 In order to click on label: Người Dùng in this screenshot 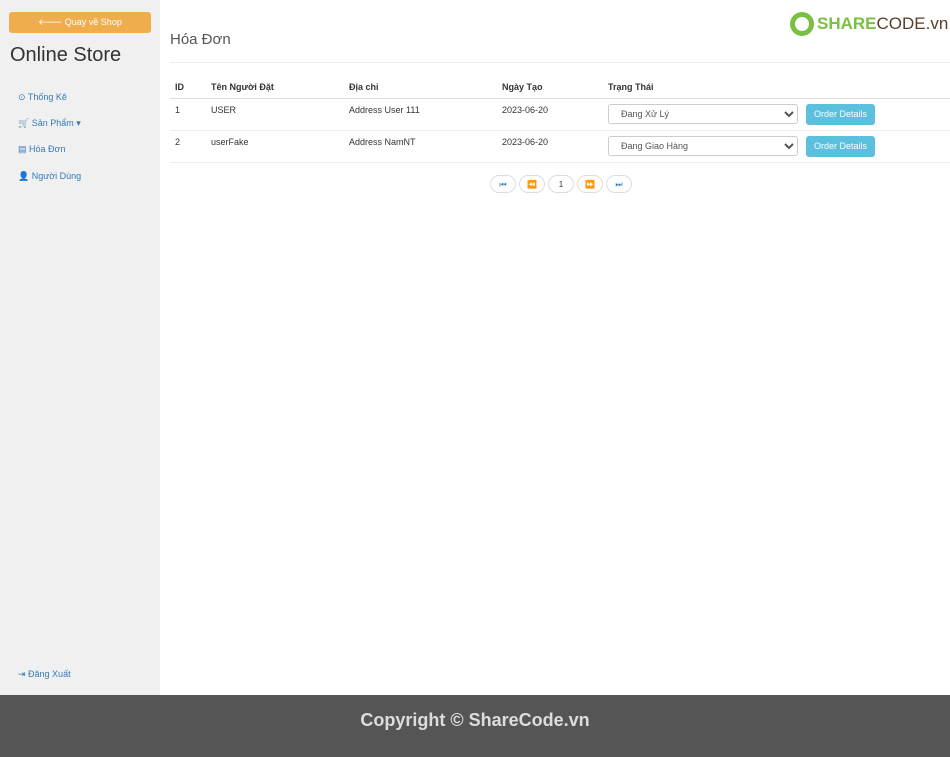, I will do `click(56, 176)`.